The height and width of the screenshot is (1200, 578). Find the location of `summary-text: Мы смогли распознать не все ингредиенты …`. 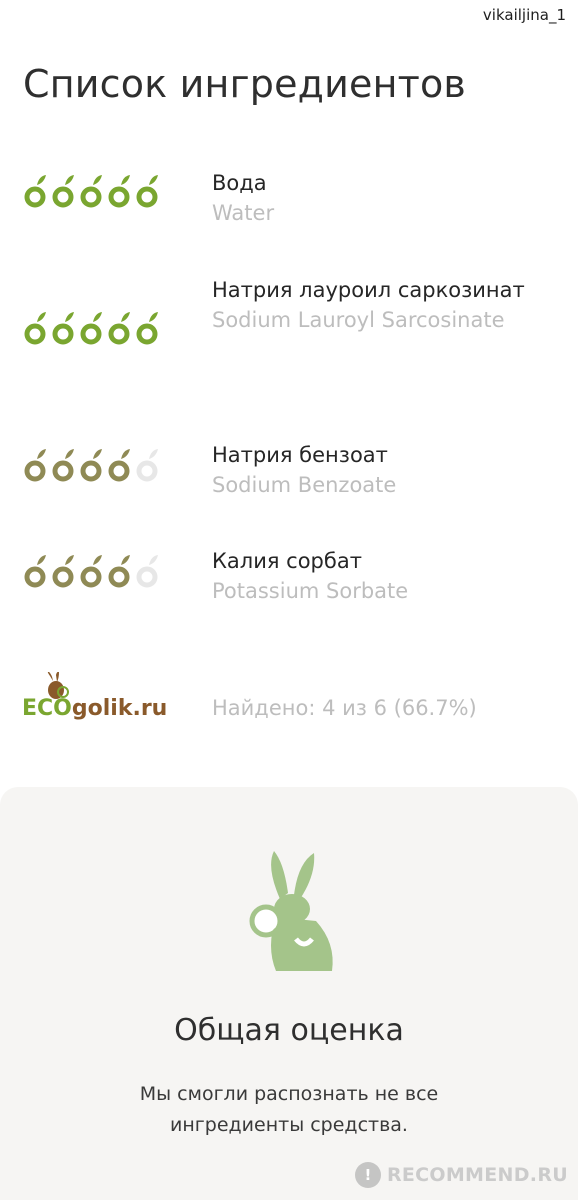

summary-text: Мы смогли распознать не все ингредиенты … is located at coordinates (289, 1109).